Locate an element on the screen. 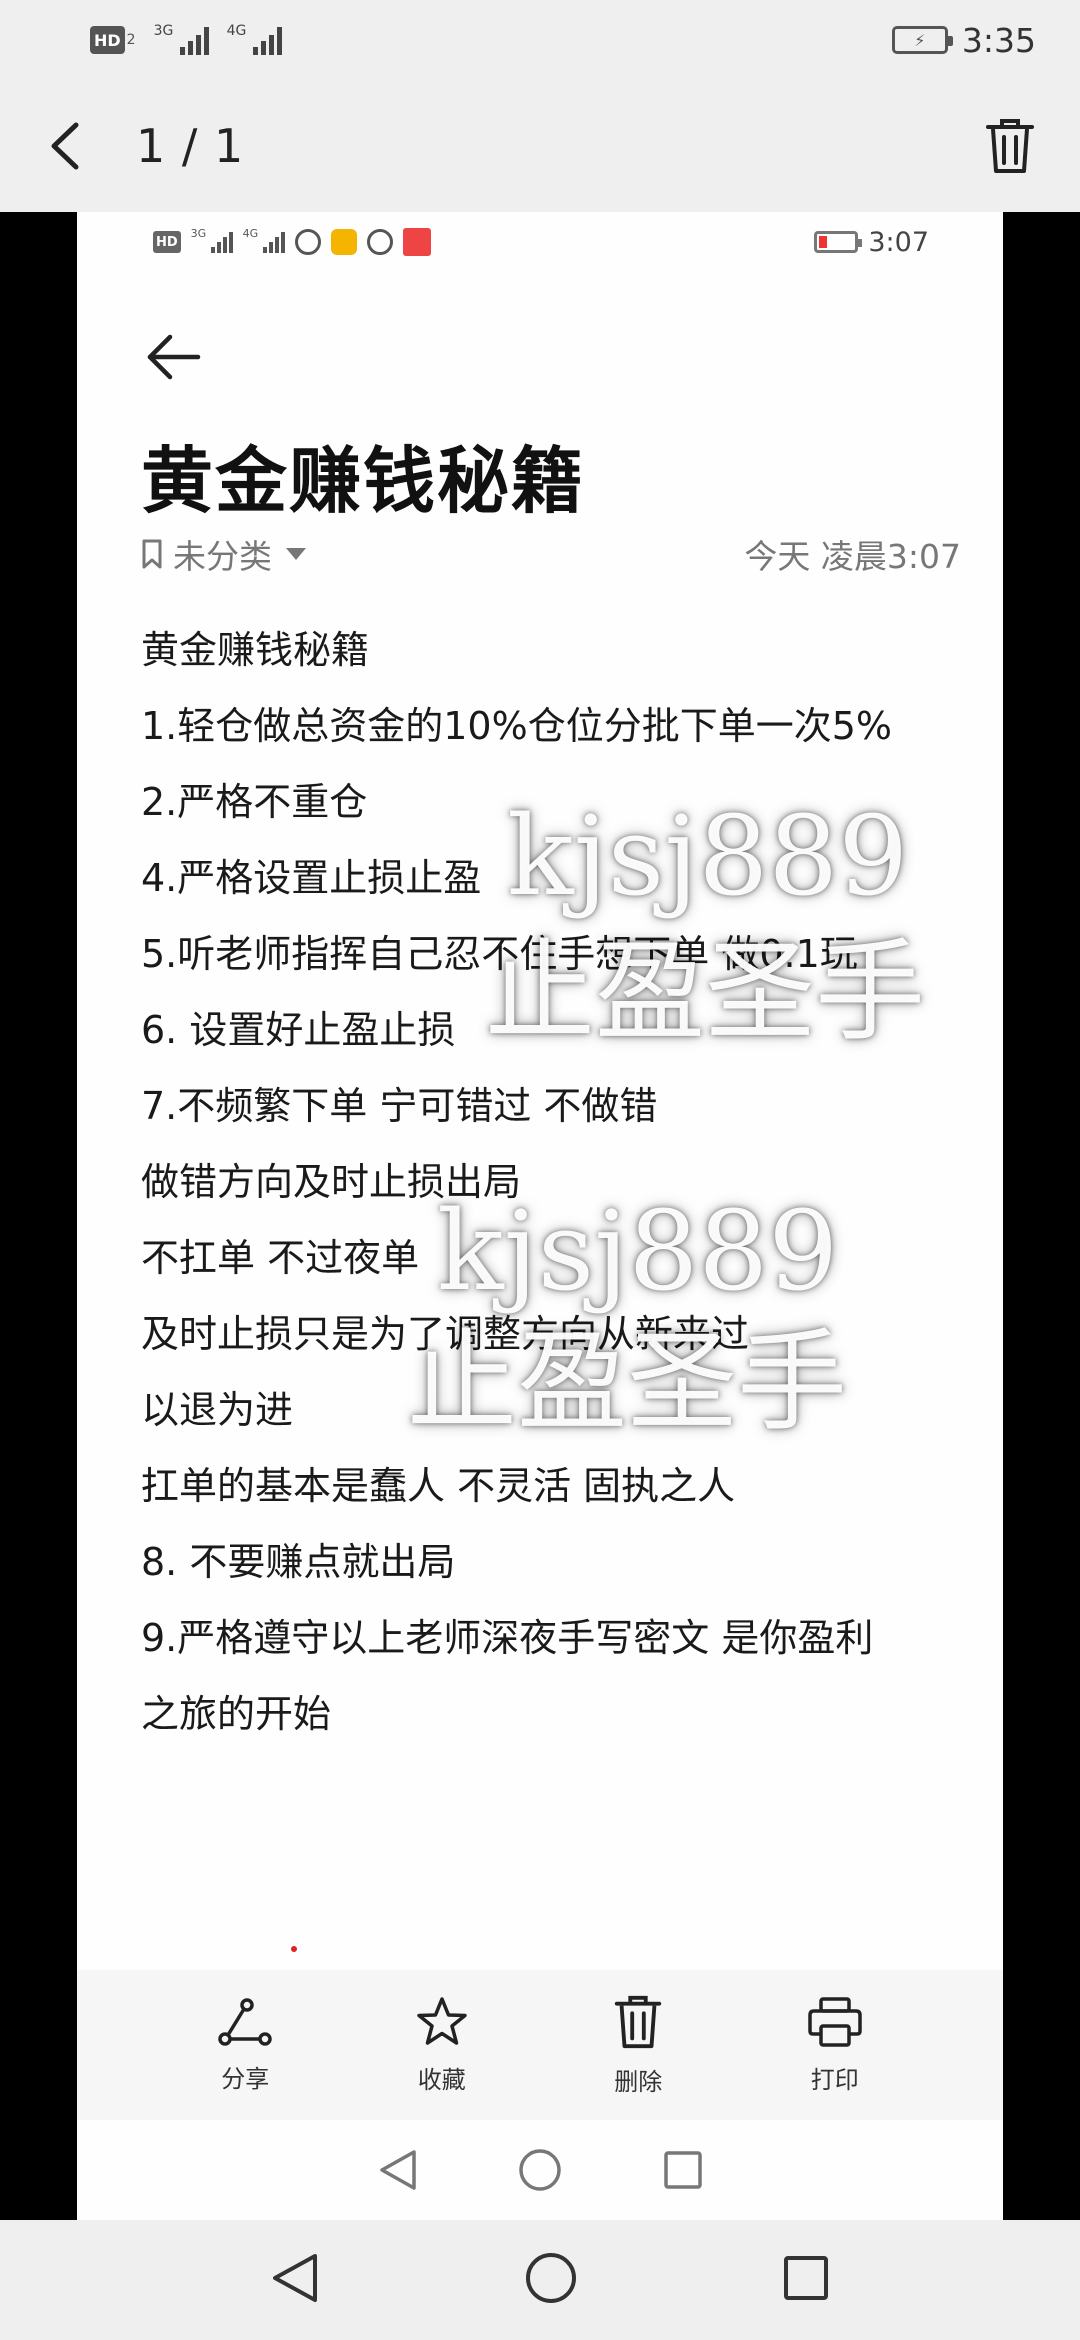 The height and width of the screenshot is (2340, 1080). signal-4g-icon: 4G is located at coordinates (254, 39).